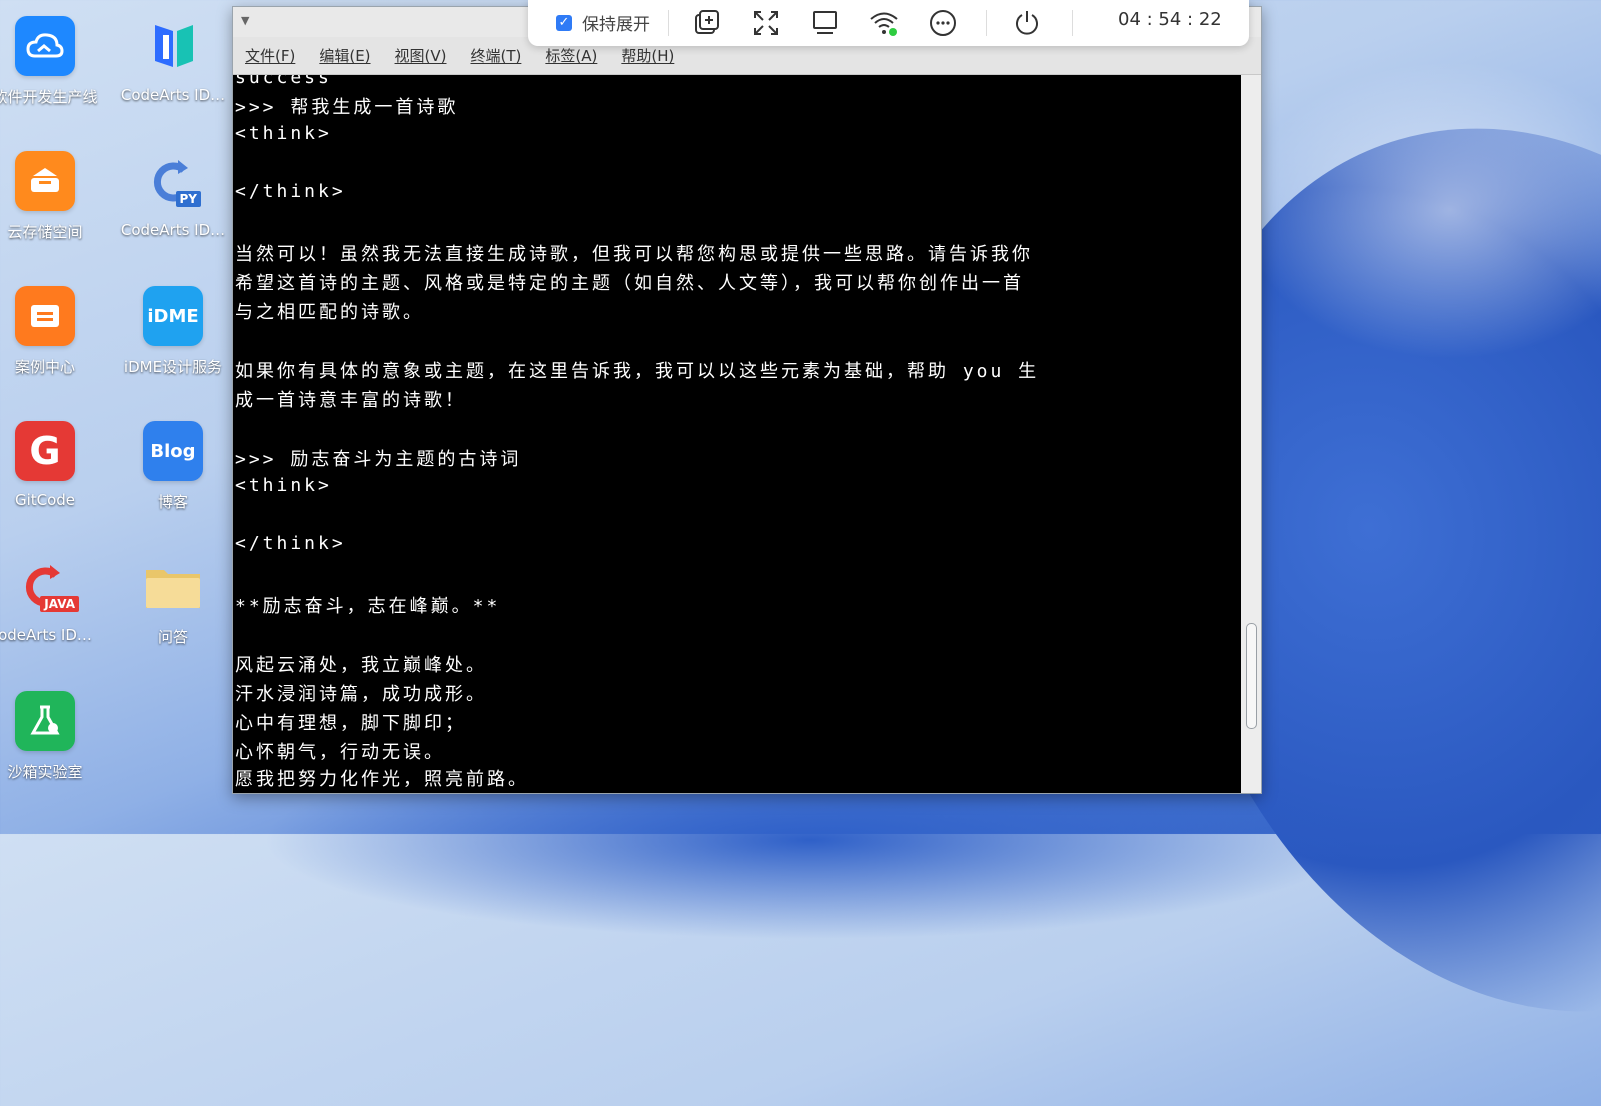  I want to click on desktop-icon-idme: iDME iDME设计服务, so click(173, 331).